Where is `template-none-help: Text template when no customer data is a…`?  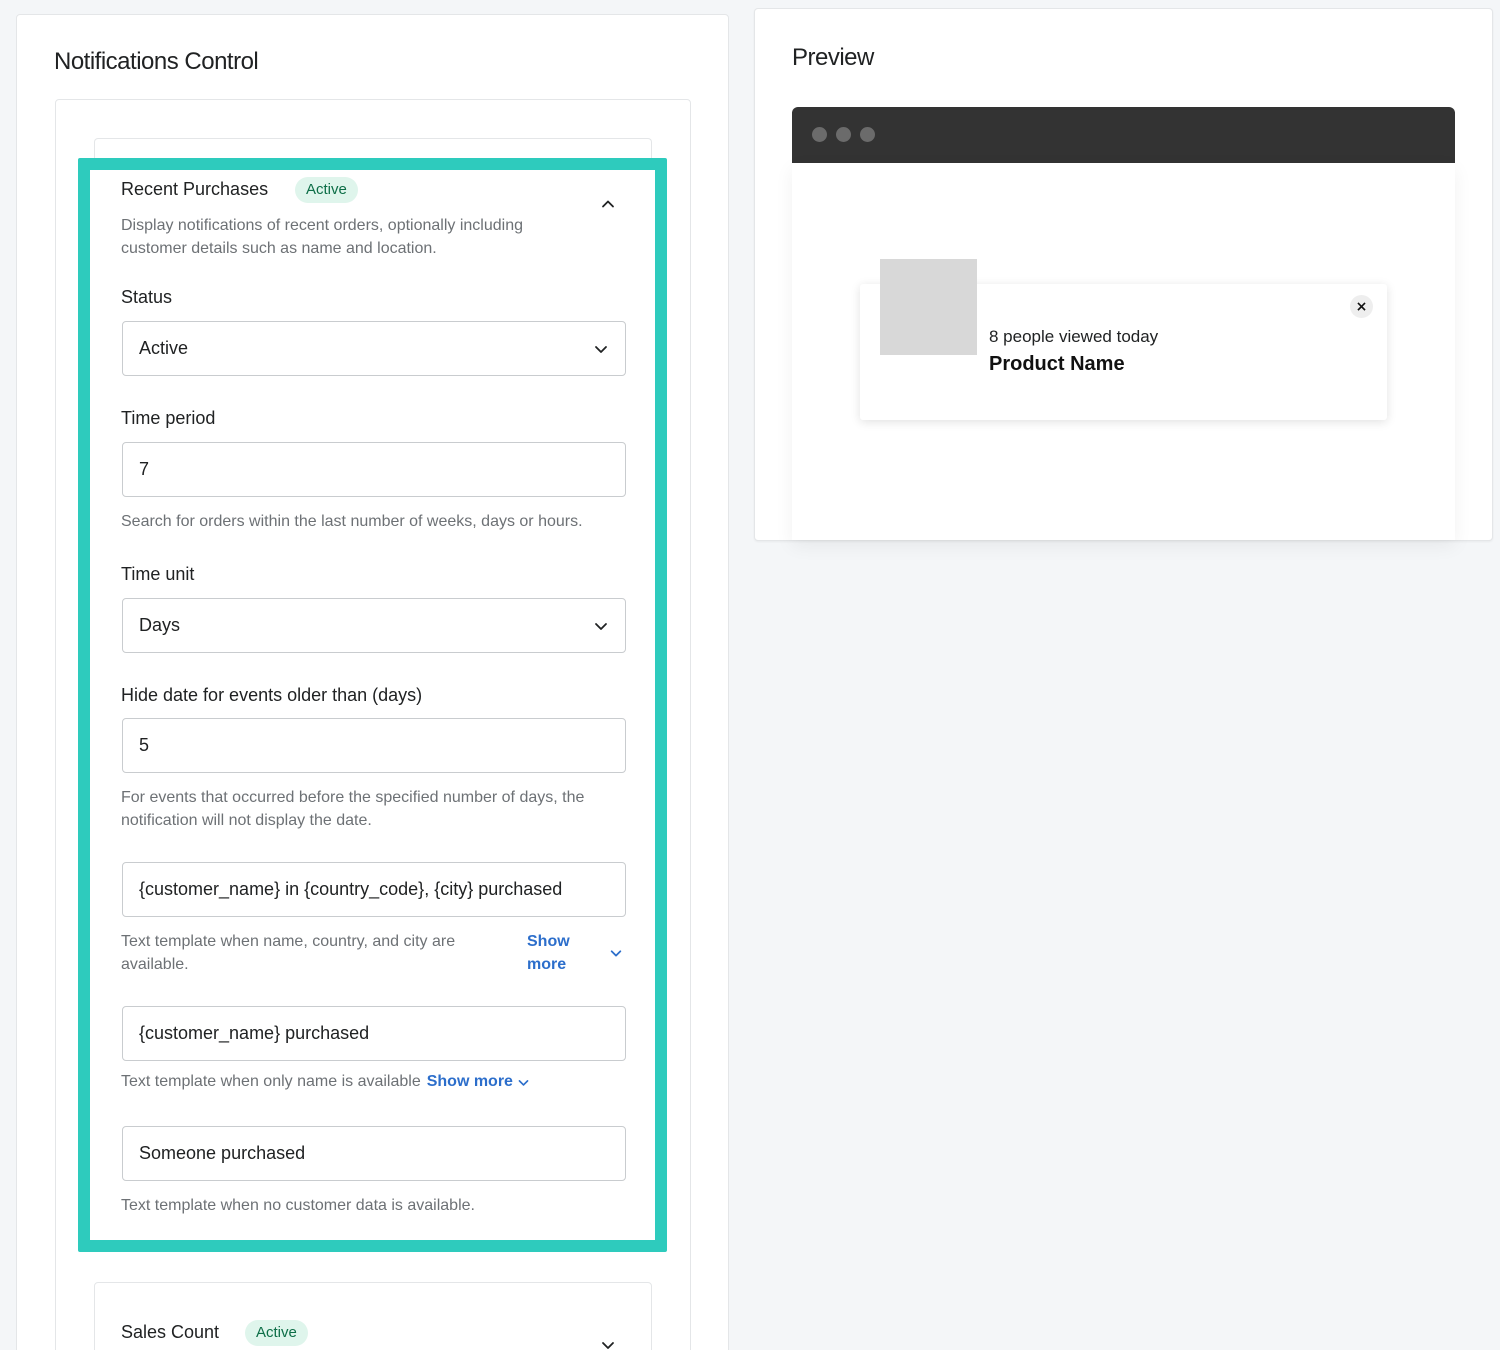
template-none-help: Text template when no customer data is a… is located at coordinates (298, 1205).